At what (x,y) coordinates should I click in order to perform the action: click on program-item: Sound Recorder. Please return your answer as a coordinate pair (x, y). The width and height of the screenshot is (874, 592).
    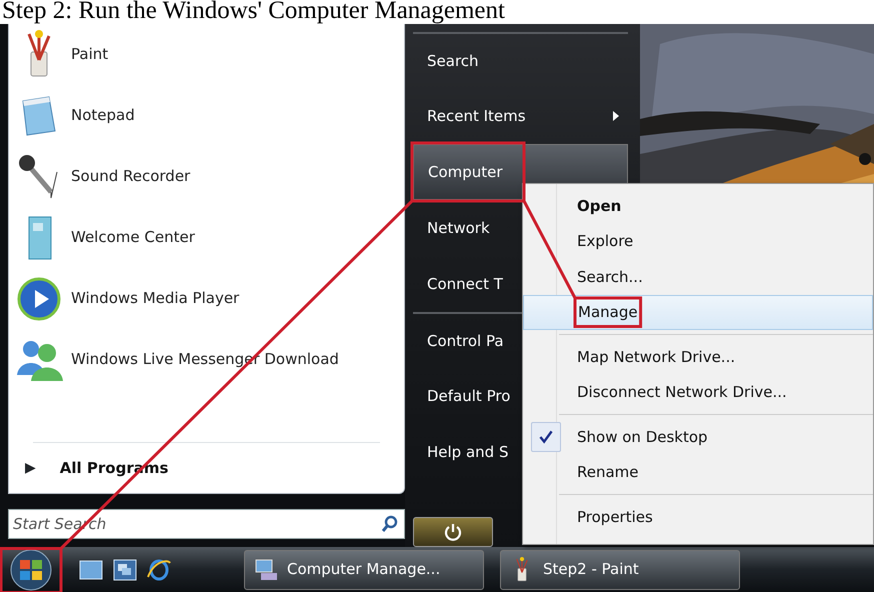
    Looking at the image, I should click on (206, 176).